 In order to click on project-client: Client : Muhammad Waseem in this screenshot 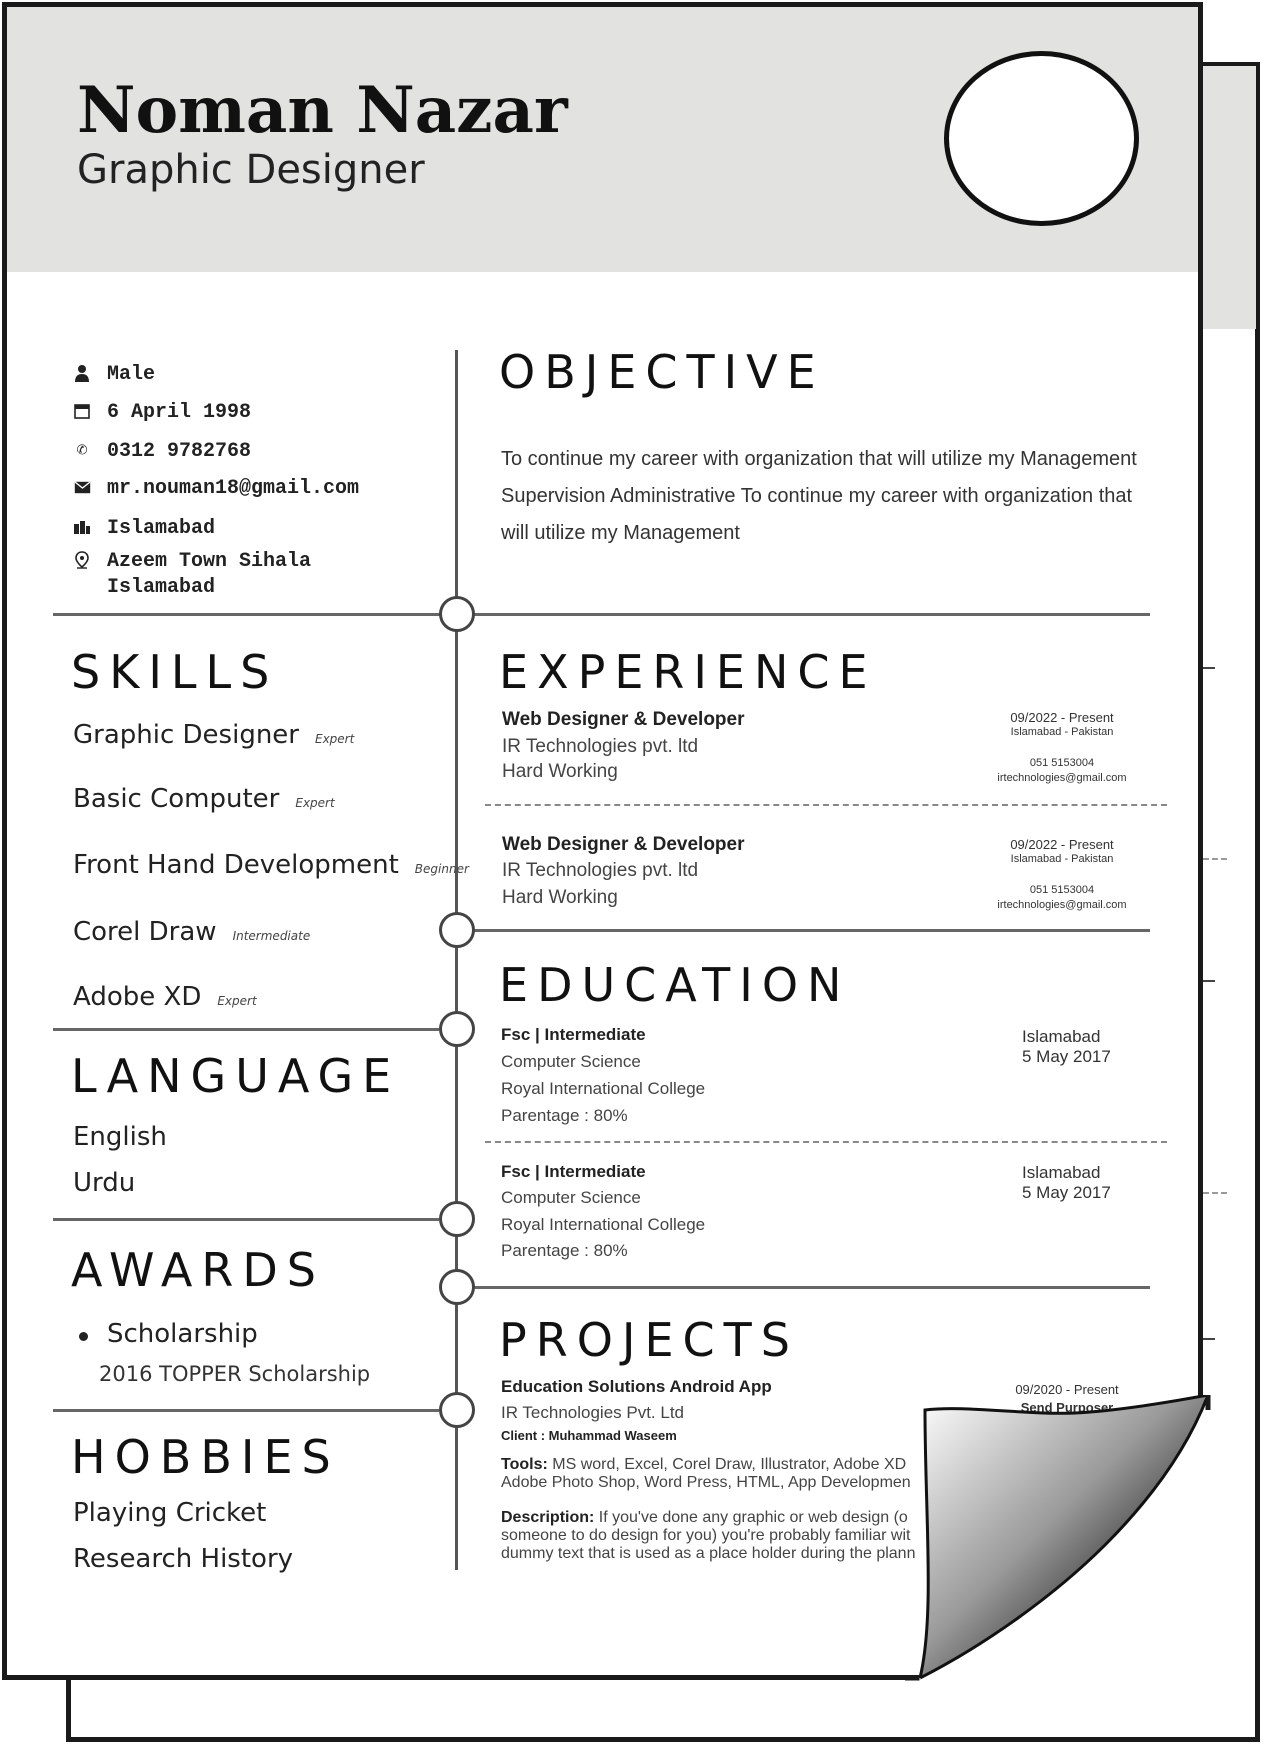, I will do `click(589, 1435)`.